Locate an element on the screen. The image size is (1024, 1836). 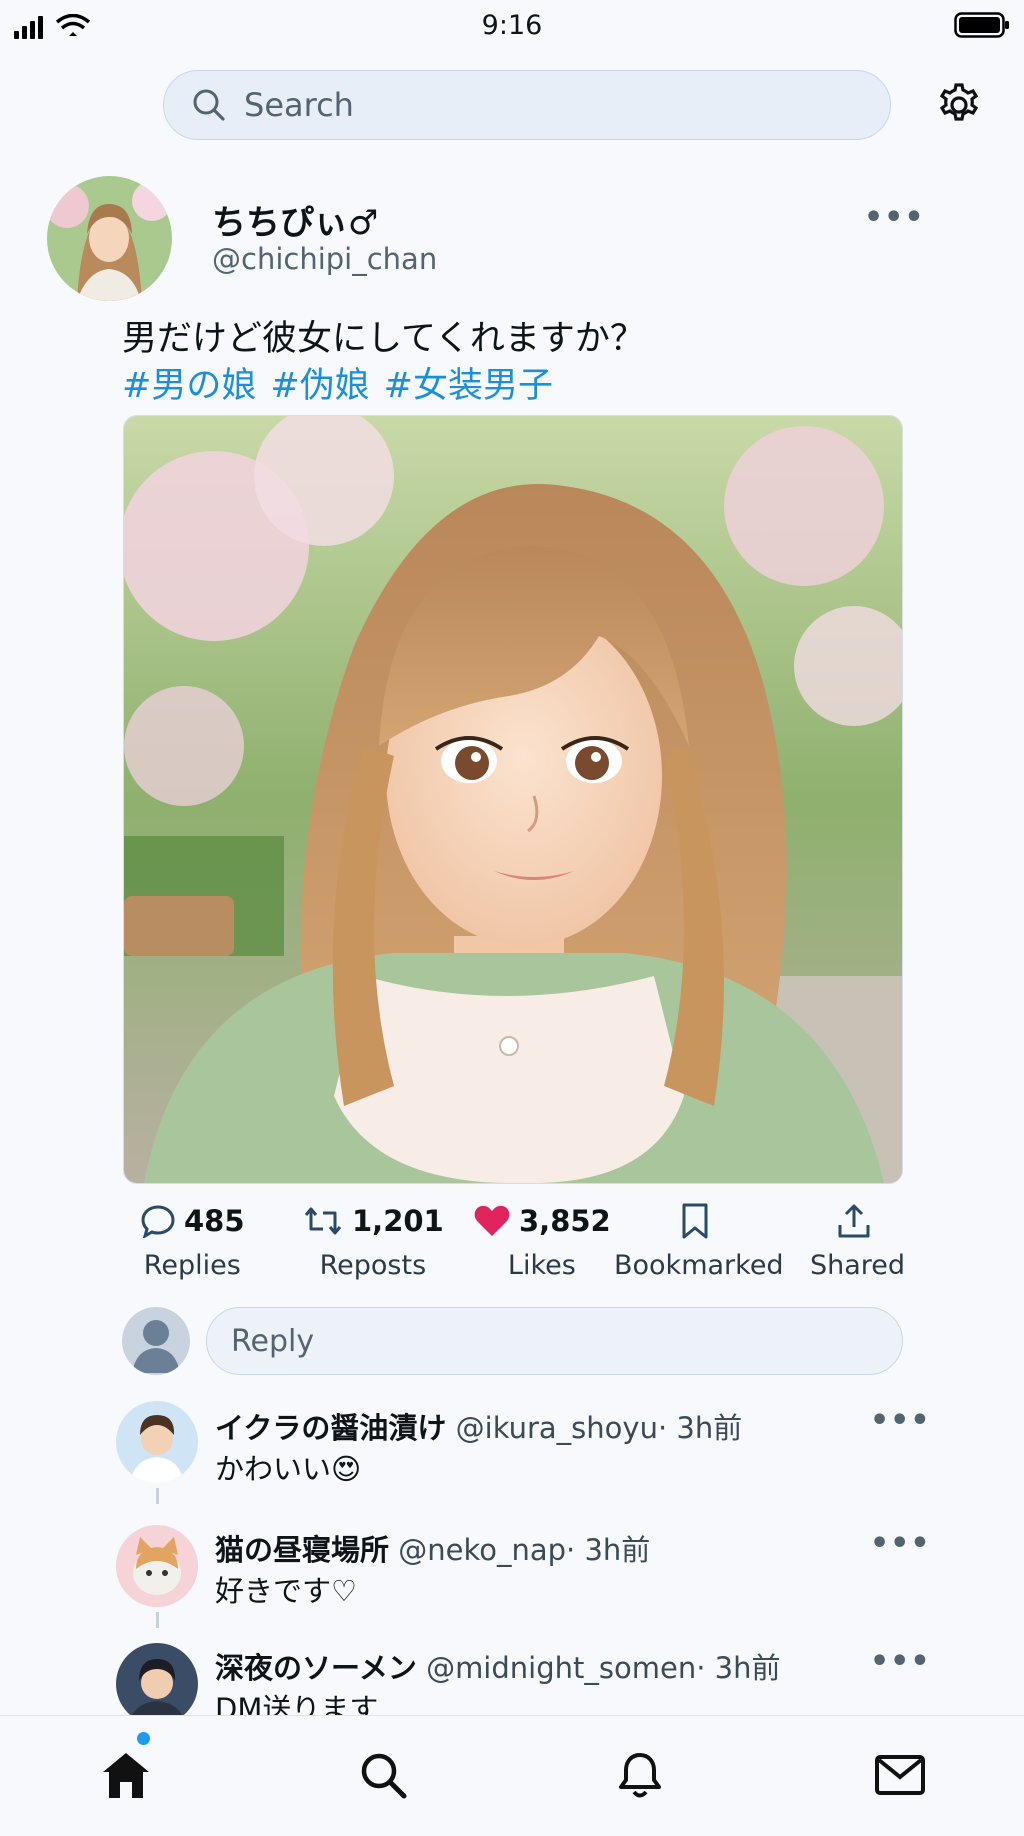
search-bar is located at coordinates (527, 105).